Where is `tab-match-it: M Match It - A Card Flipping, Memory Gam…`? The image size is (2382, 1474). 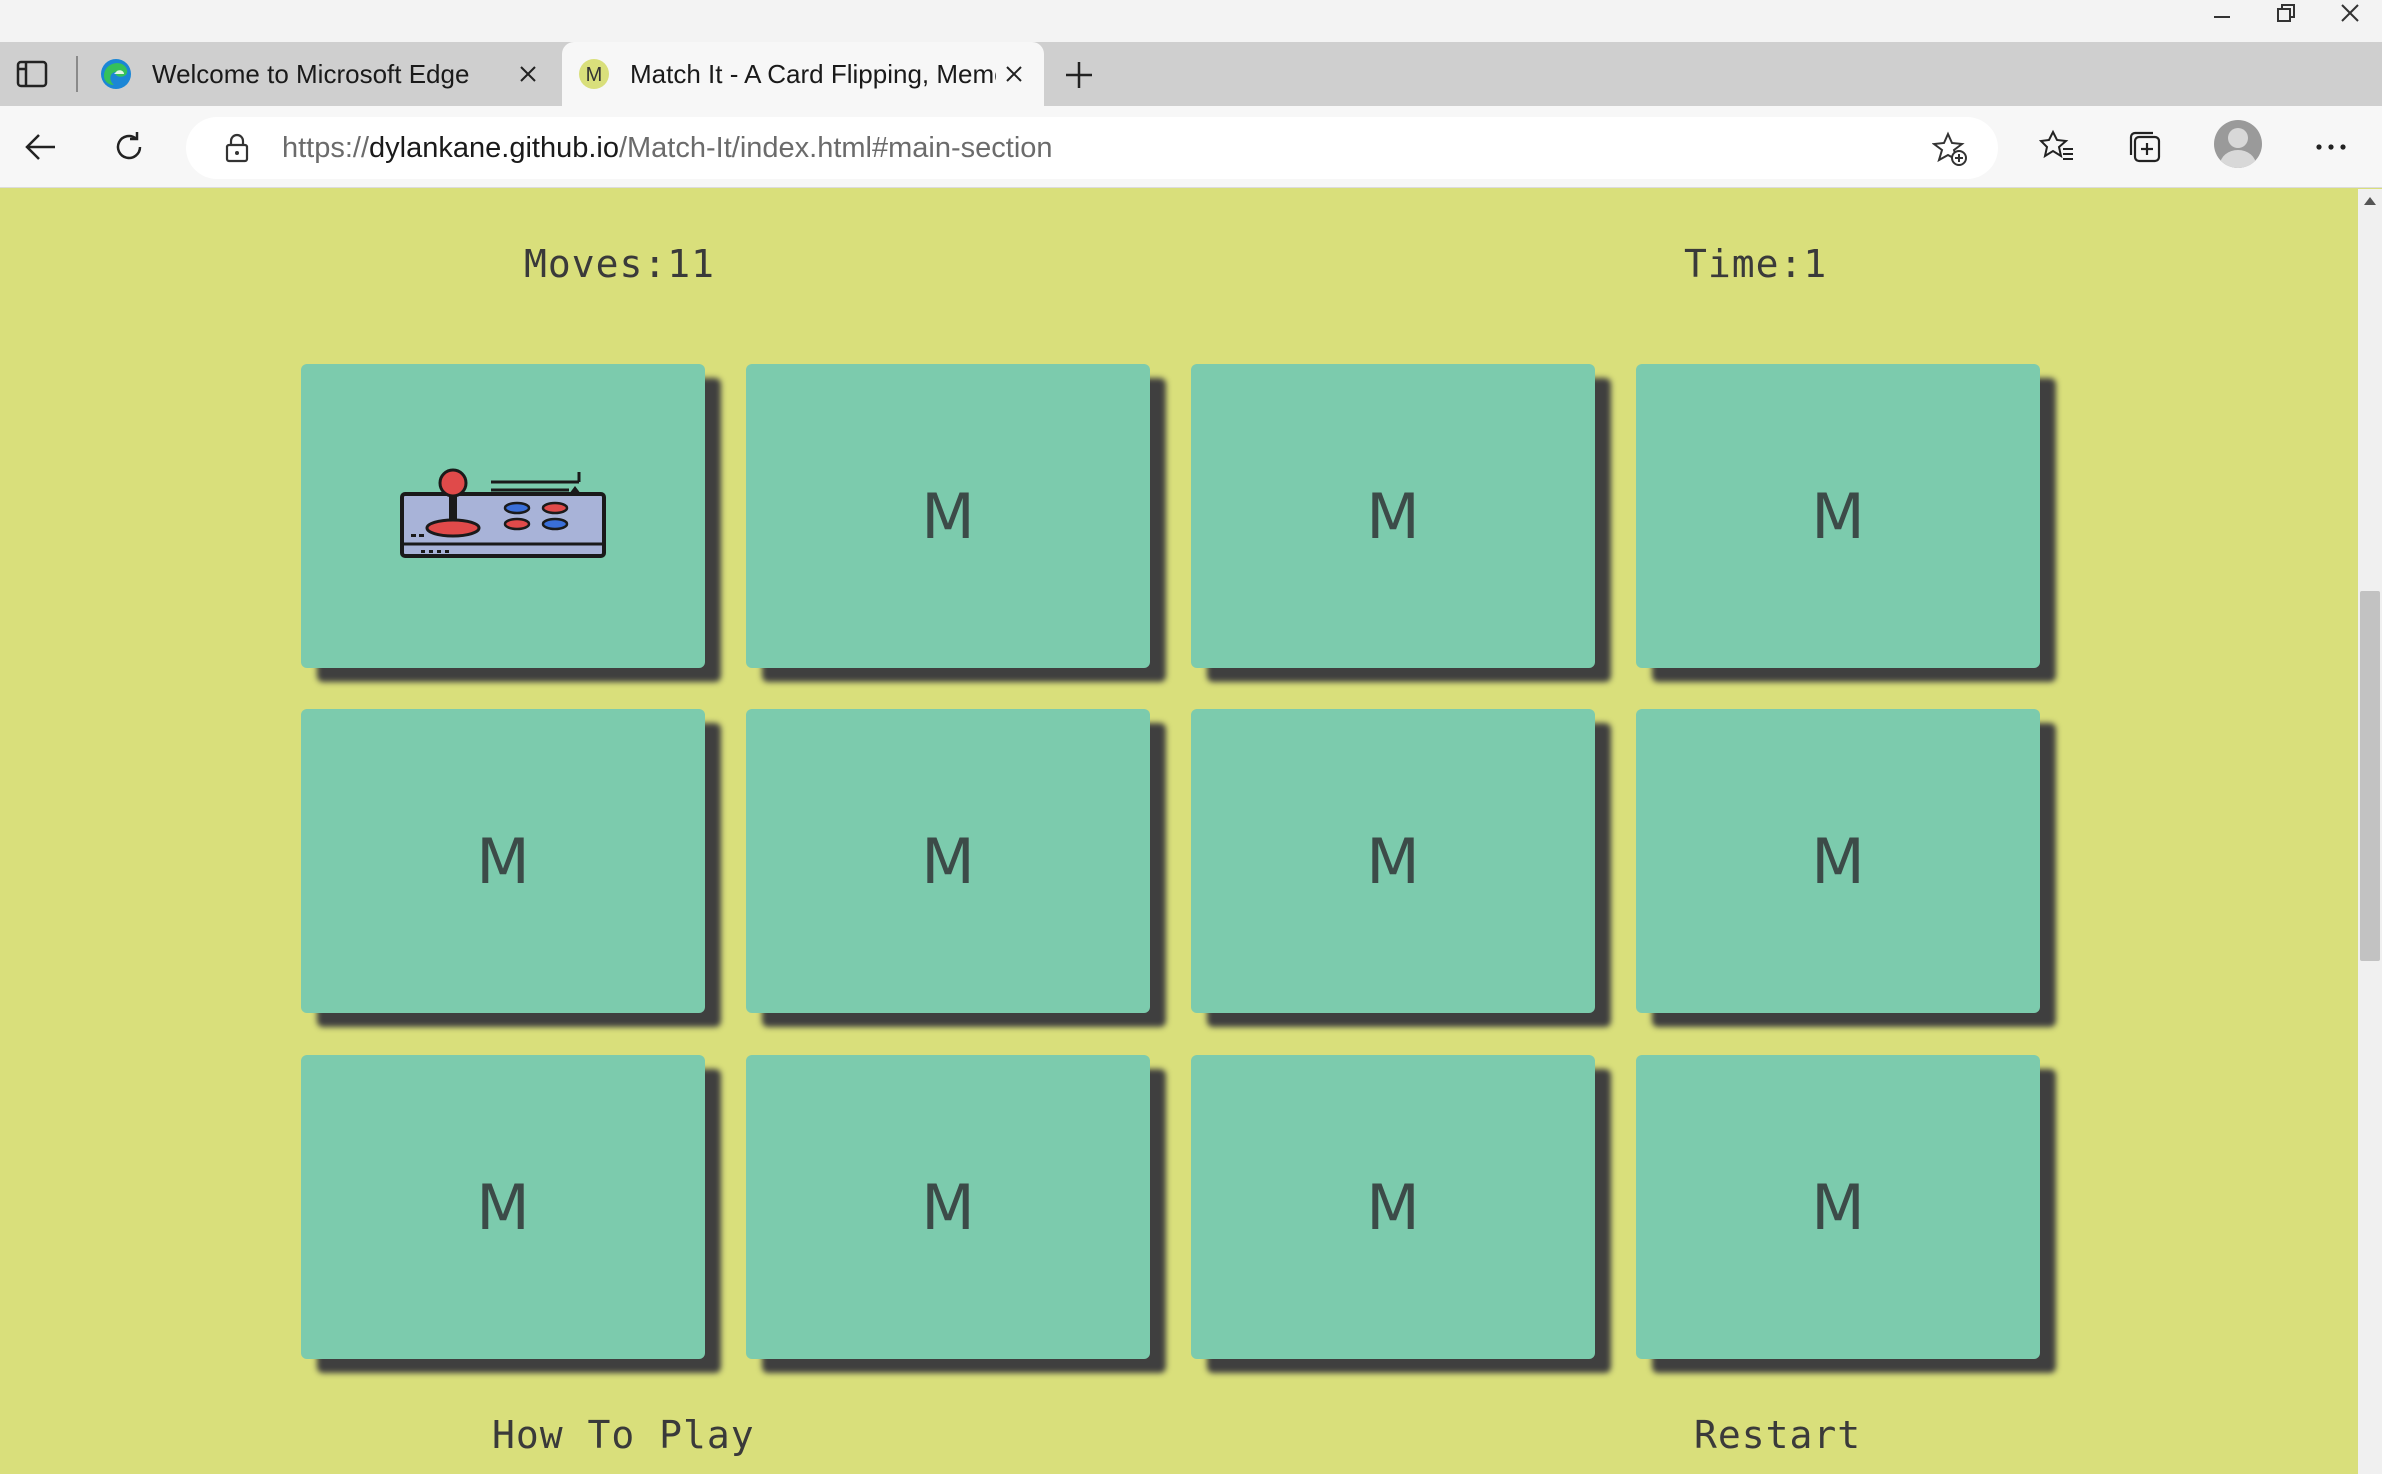
tab-match-it: M Match It - A Card Flipping, Memory Gam… is located at coordinates (803, 74).